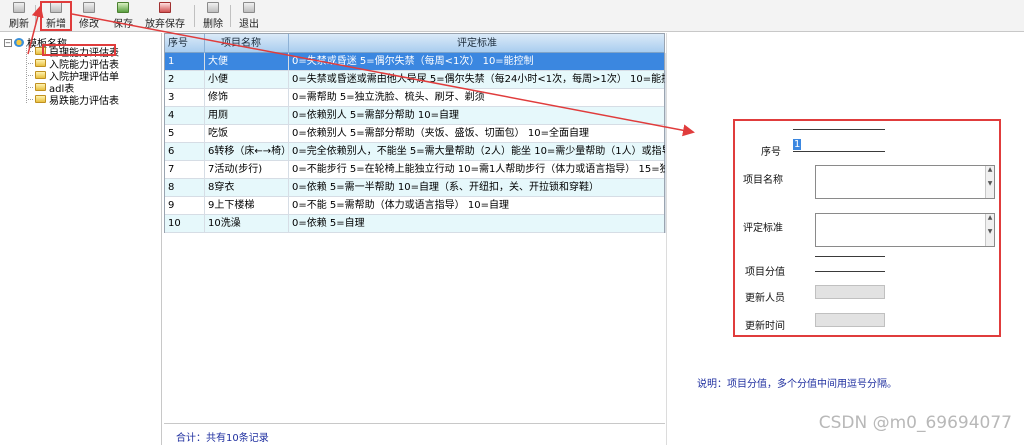 This screenshot has height=445, width=1024. Describe the element at coordinates (915, 423) in the screenshot. I see `watermark: CSDN @m0_69694077` at that location.